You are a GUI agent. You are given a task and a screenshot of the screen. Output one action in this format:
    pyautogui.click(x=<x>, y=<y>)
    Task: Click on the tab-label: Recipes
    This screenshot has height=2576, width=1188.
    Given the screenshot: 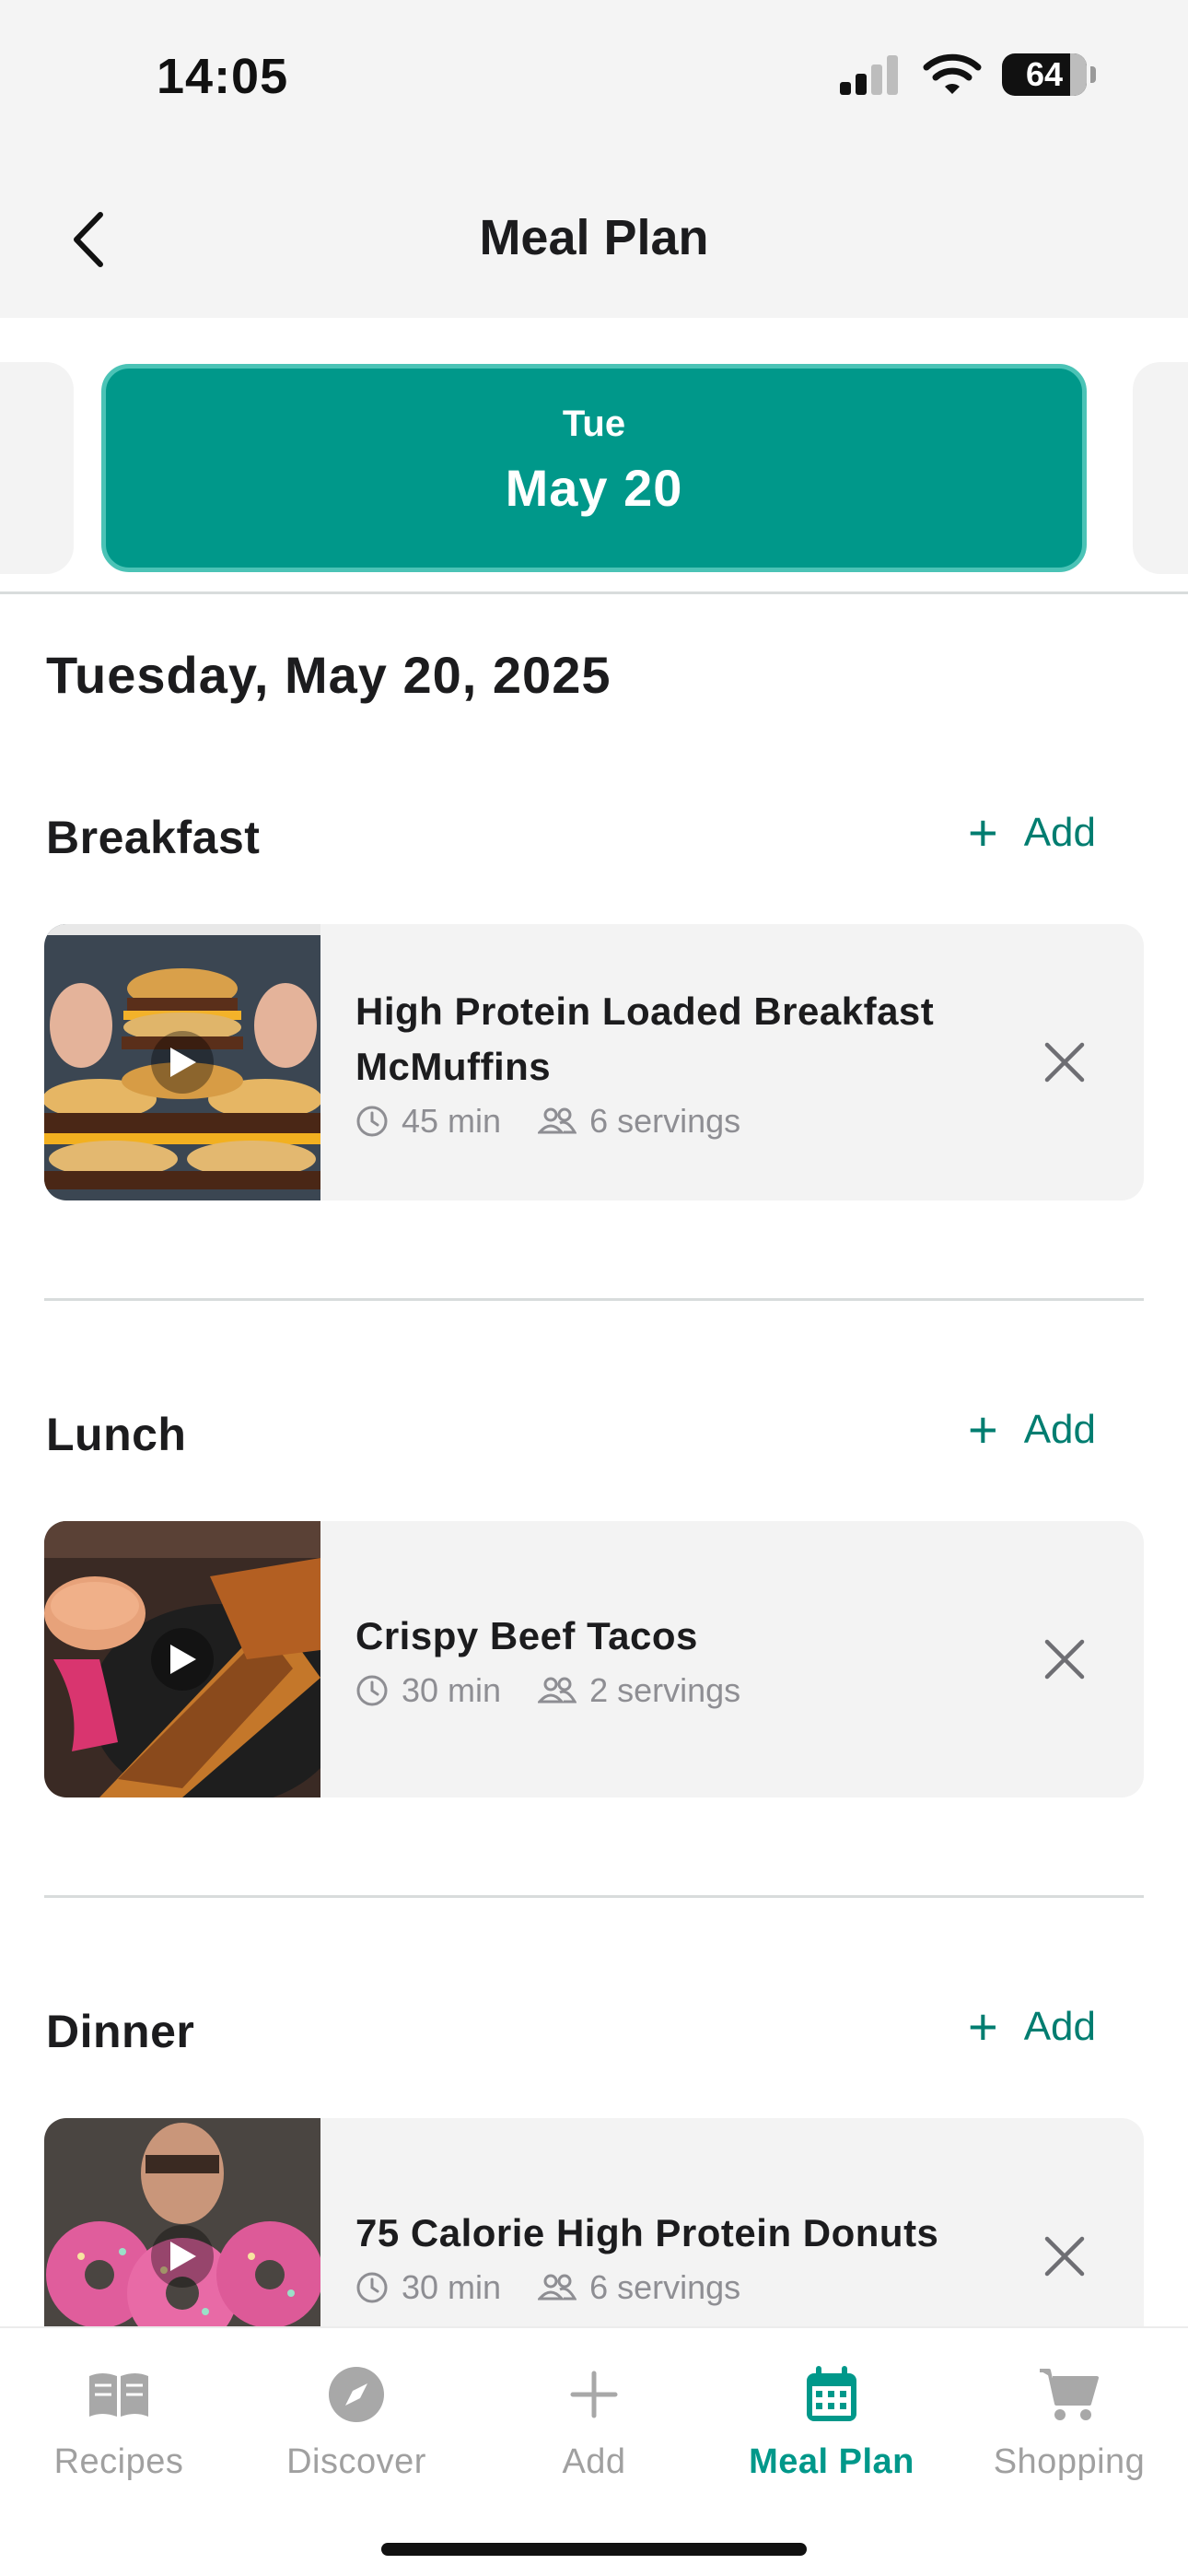 What is the action you would take?
    pyautogui.click(x=119, y=2461)
    